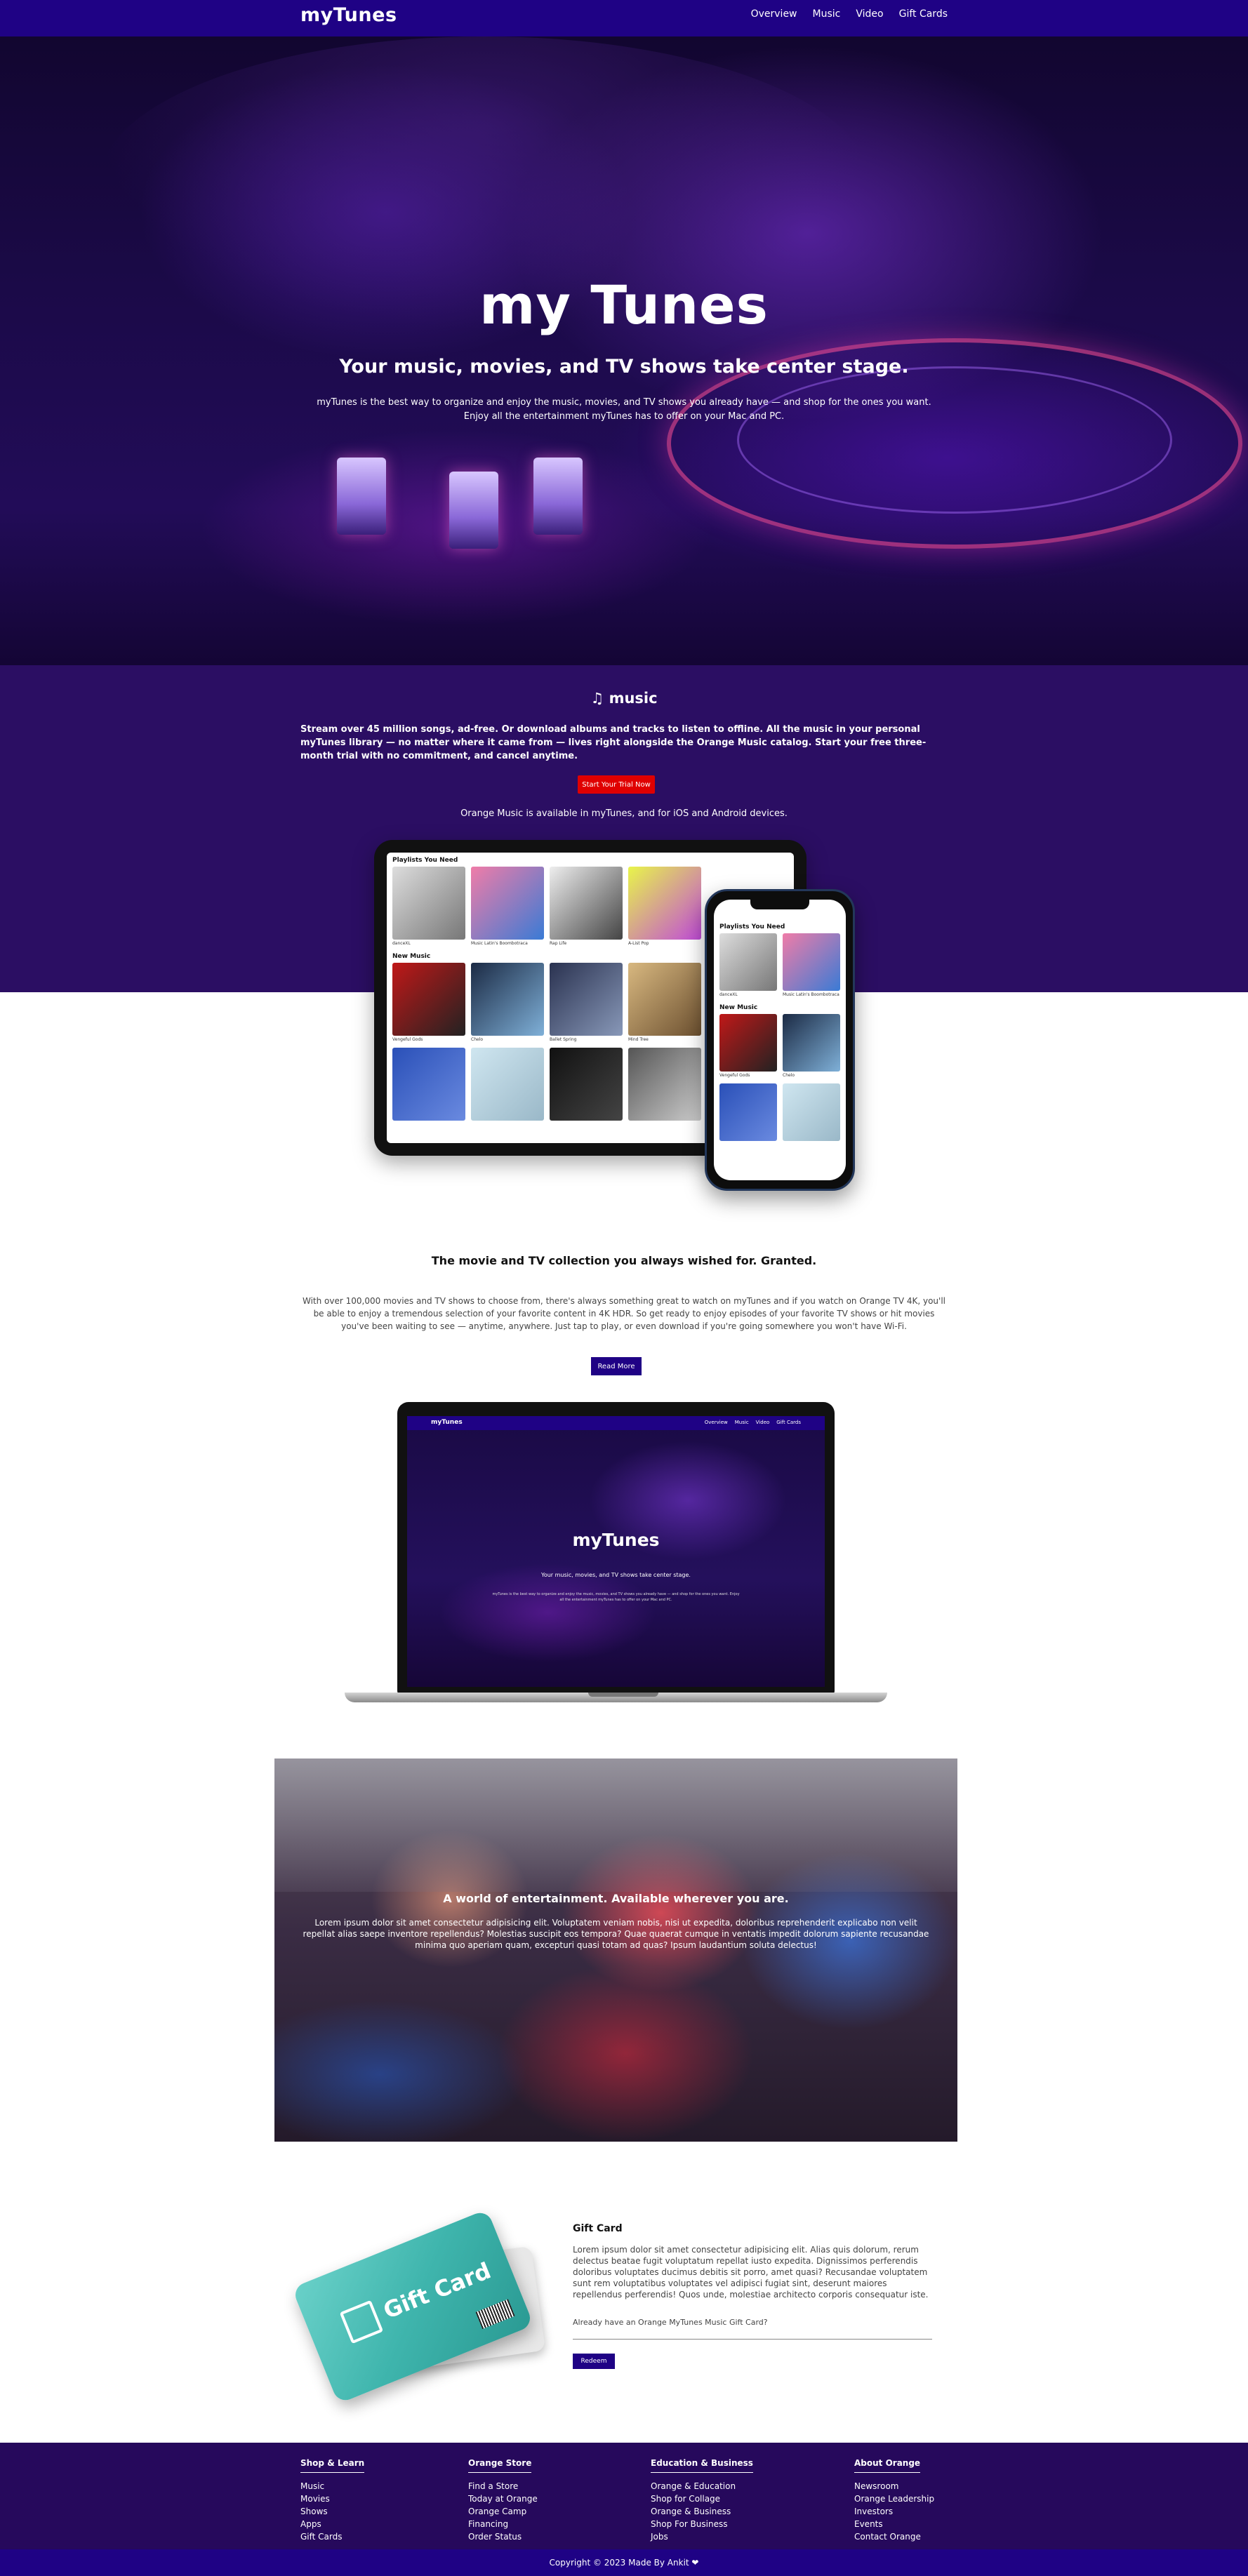 The image size is (1248, 2576). Describe the element at coordinates (332, 2486) in the screenshot. I see `footer-link: Music` at that location.